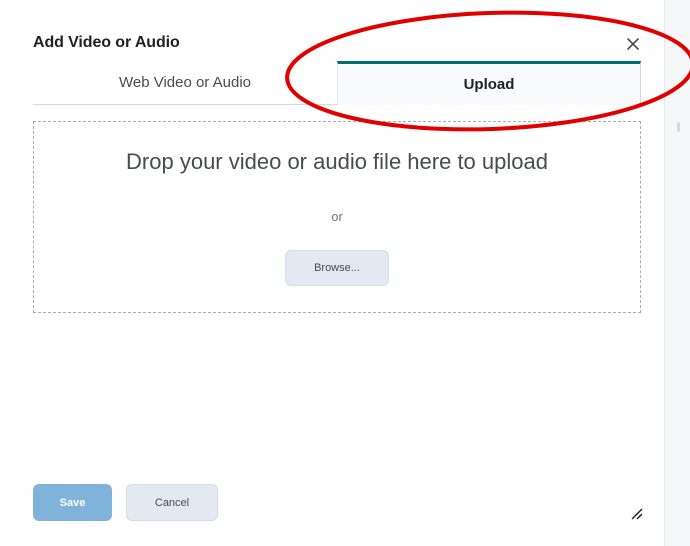 This screenshot has width=690, height=546. Describe the element at coordinates (678, 127) in the screenshot. I see `scroll-marker` at that location.